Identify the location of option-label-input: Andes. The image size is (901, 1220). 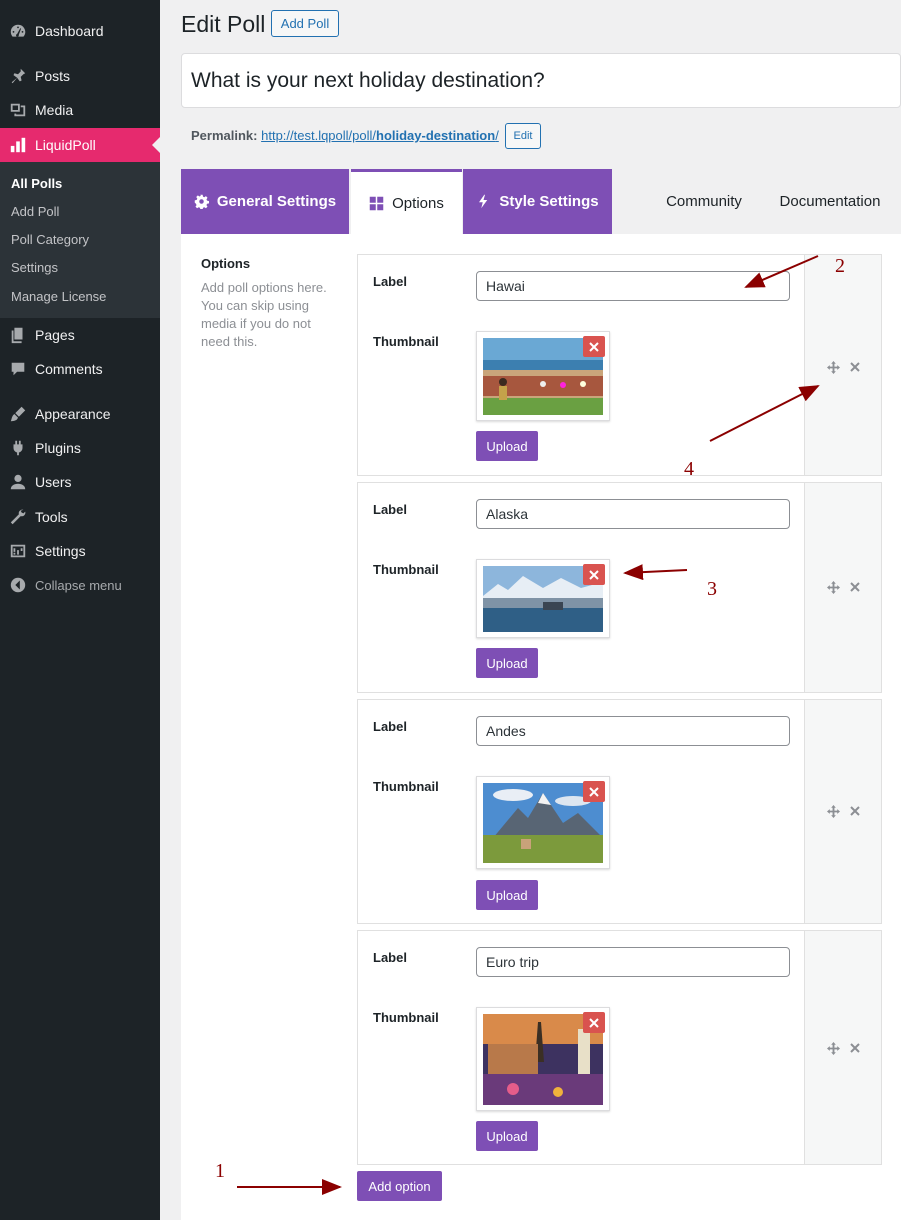
(633, 731).